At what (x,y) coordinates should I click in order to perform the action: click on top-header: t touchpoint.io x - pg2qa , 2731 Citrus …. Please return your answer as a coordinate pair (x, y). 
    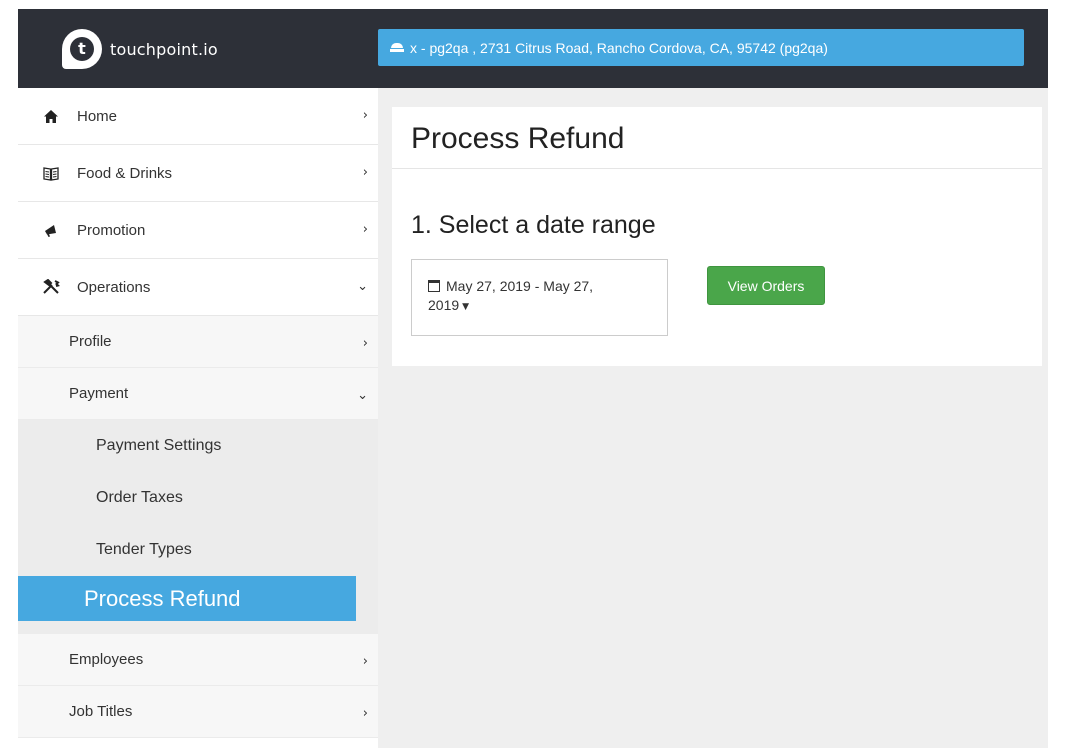
    Looking at the image, I should click on (533, 48).